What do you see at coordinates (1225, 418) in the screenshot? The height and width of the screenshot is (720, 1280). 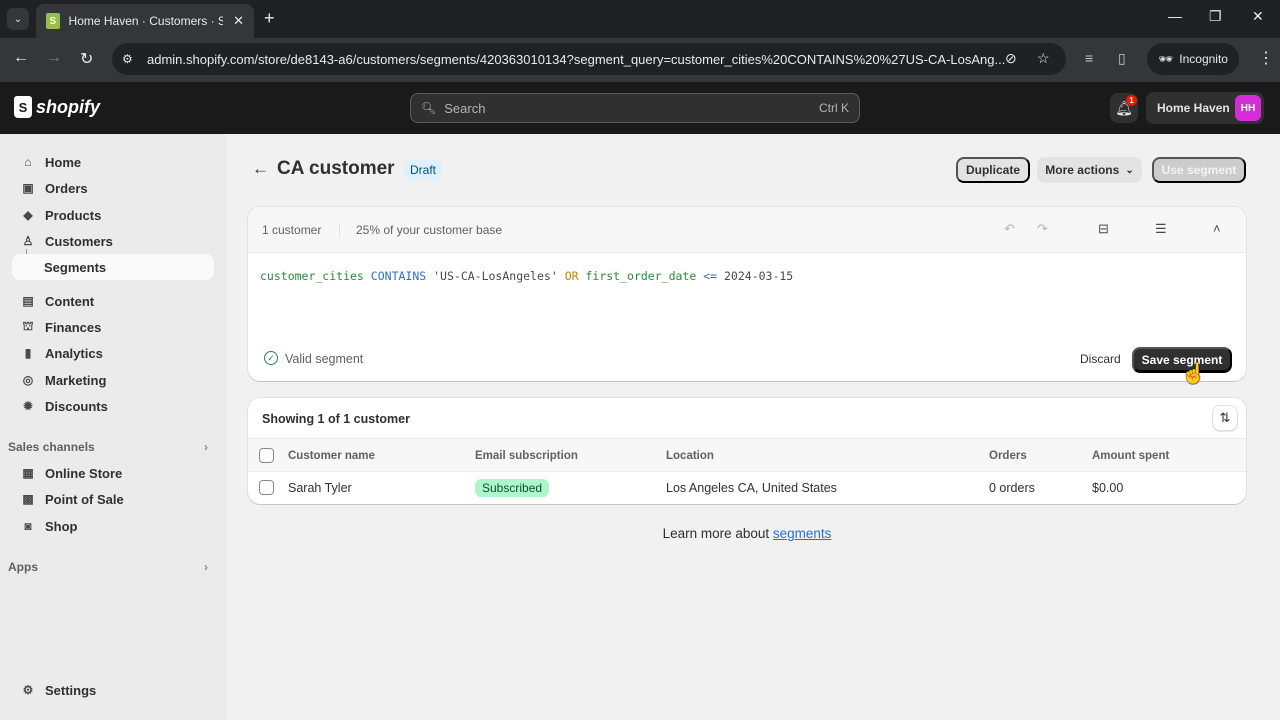 I see `sort-icon: ⇅` at bounding box center [1225, 418].